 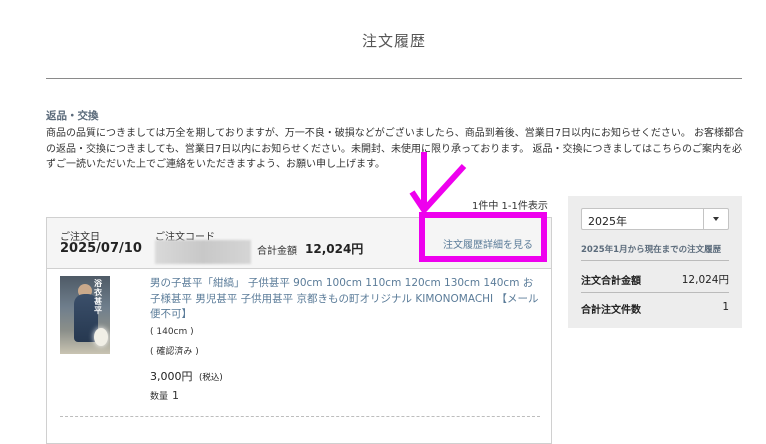 I want to click on order-total-label: 合計金額, so click(x=277, y=251).